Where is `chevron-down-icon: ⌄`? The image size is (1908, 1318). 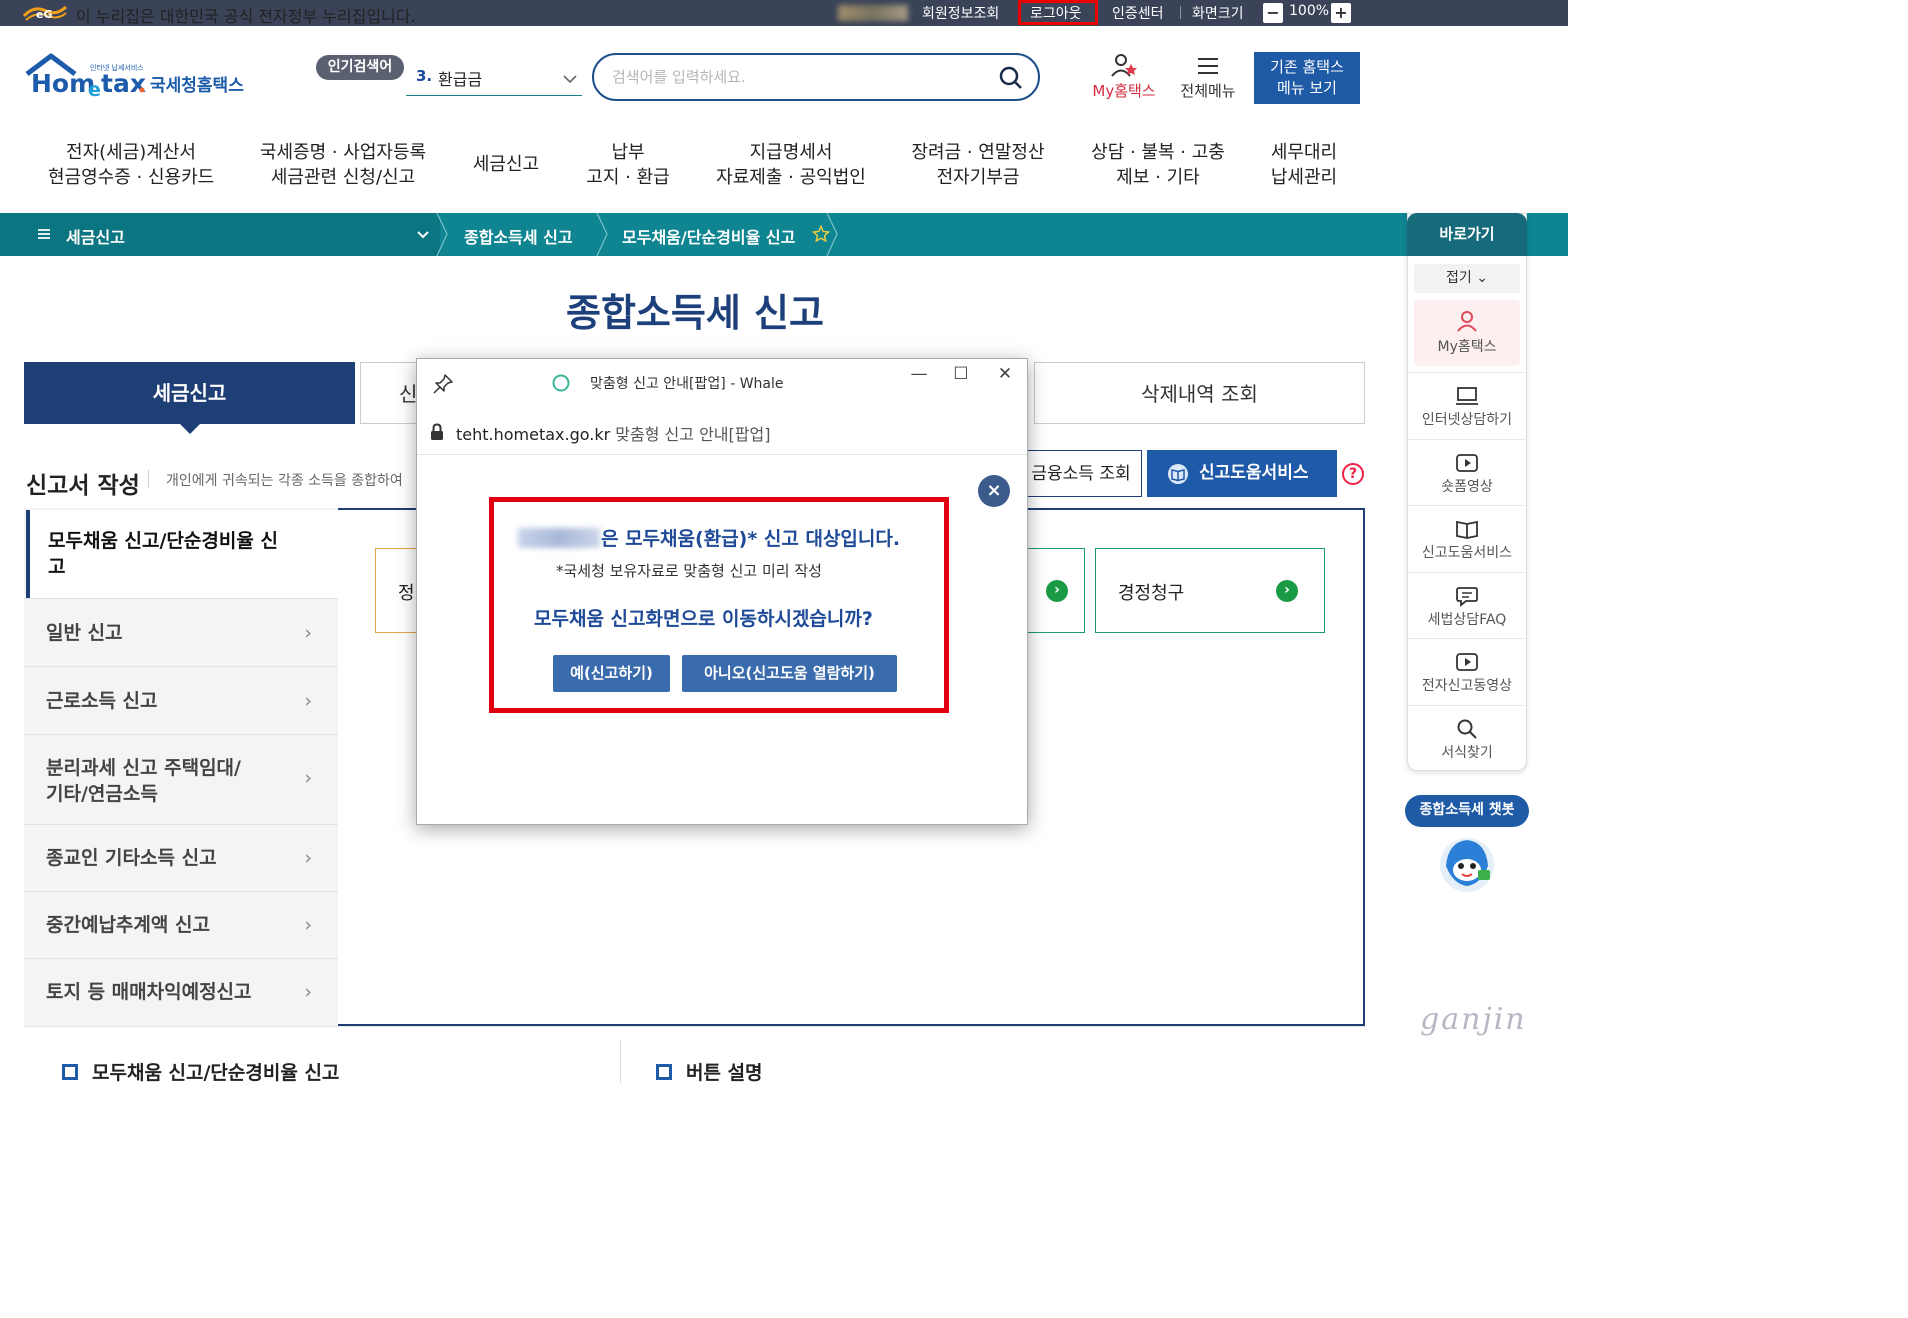 chevron-down-icon: ⌄ is located at coordinates (1482, 278).